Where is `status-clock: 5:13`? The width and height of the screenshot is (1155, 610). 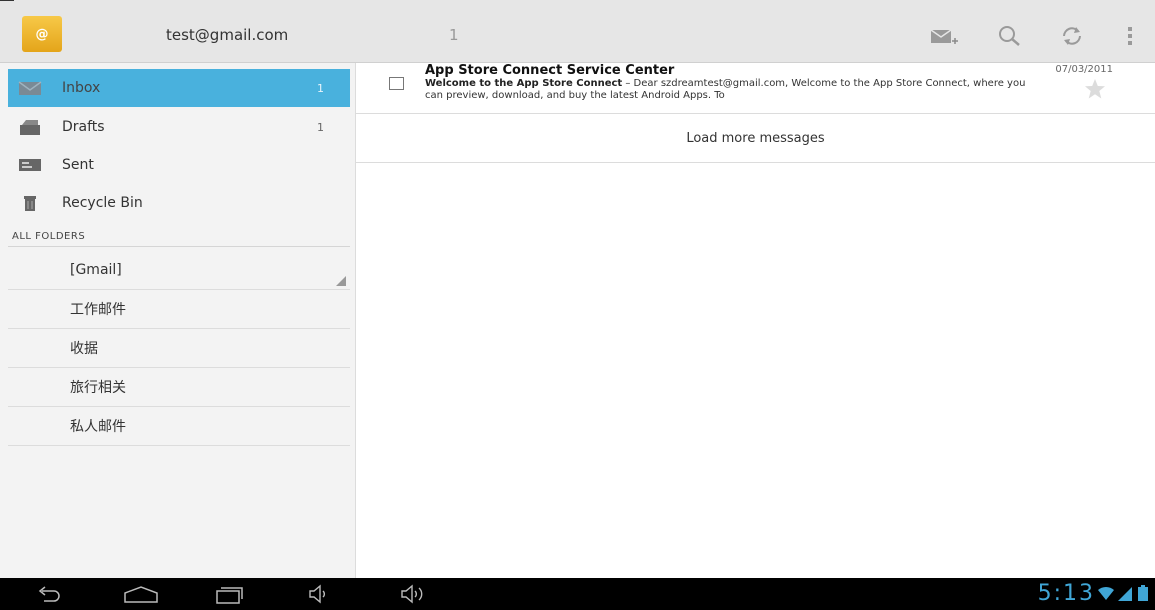
status-clock: 5:13 is located at coordinates (1066, 593).